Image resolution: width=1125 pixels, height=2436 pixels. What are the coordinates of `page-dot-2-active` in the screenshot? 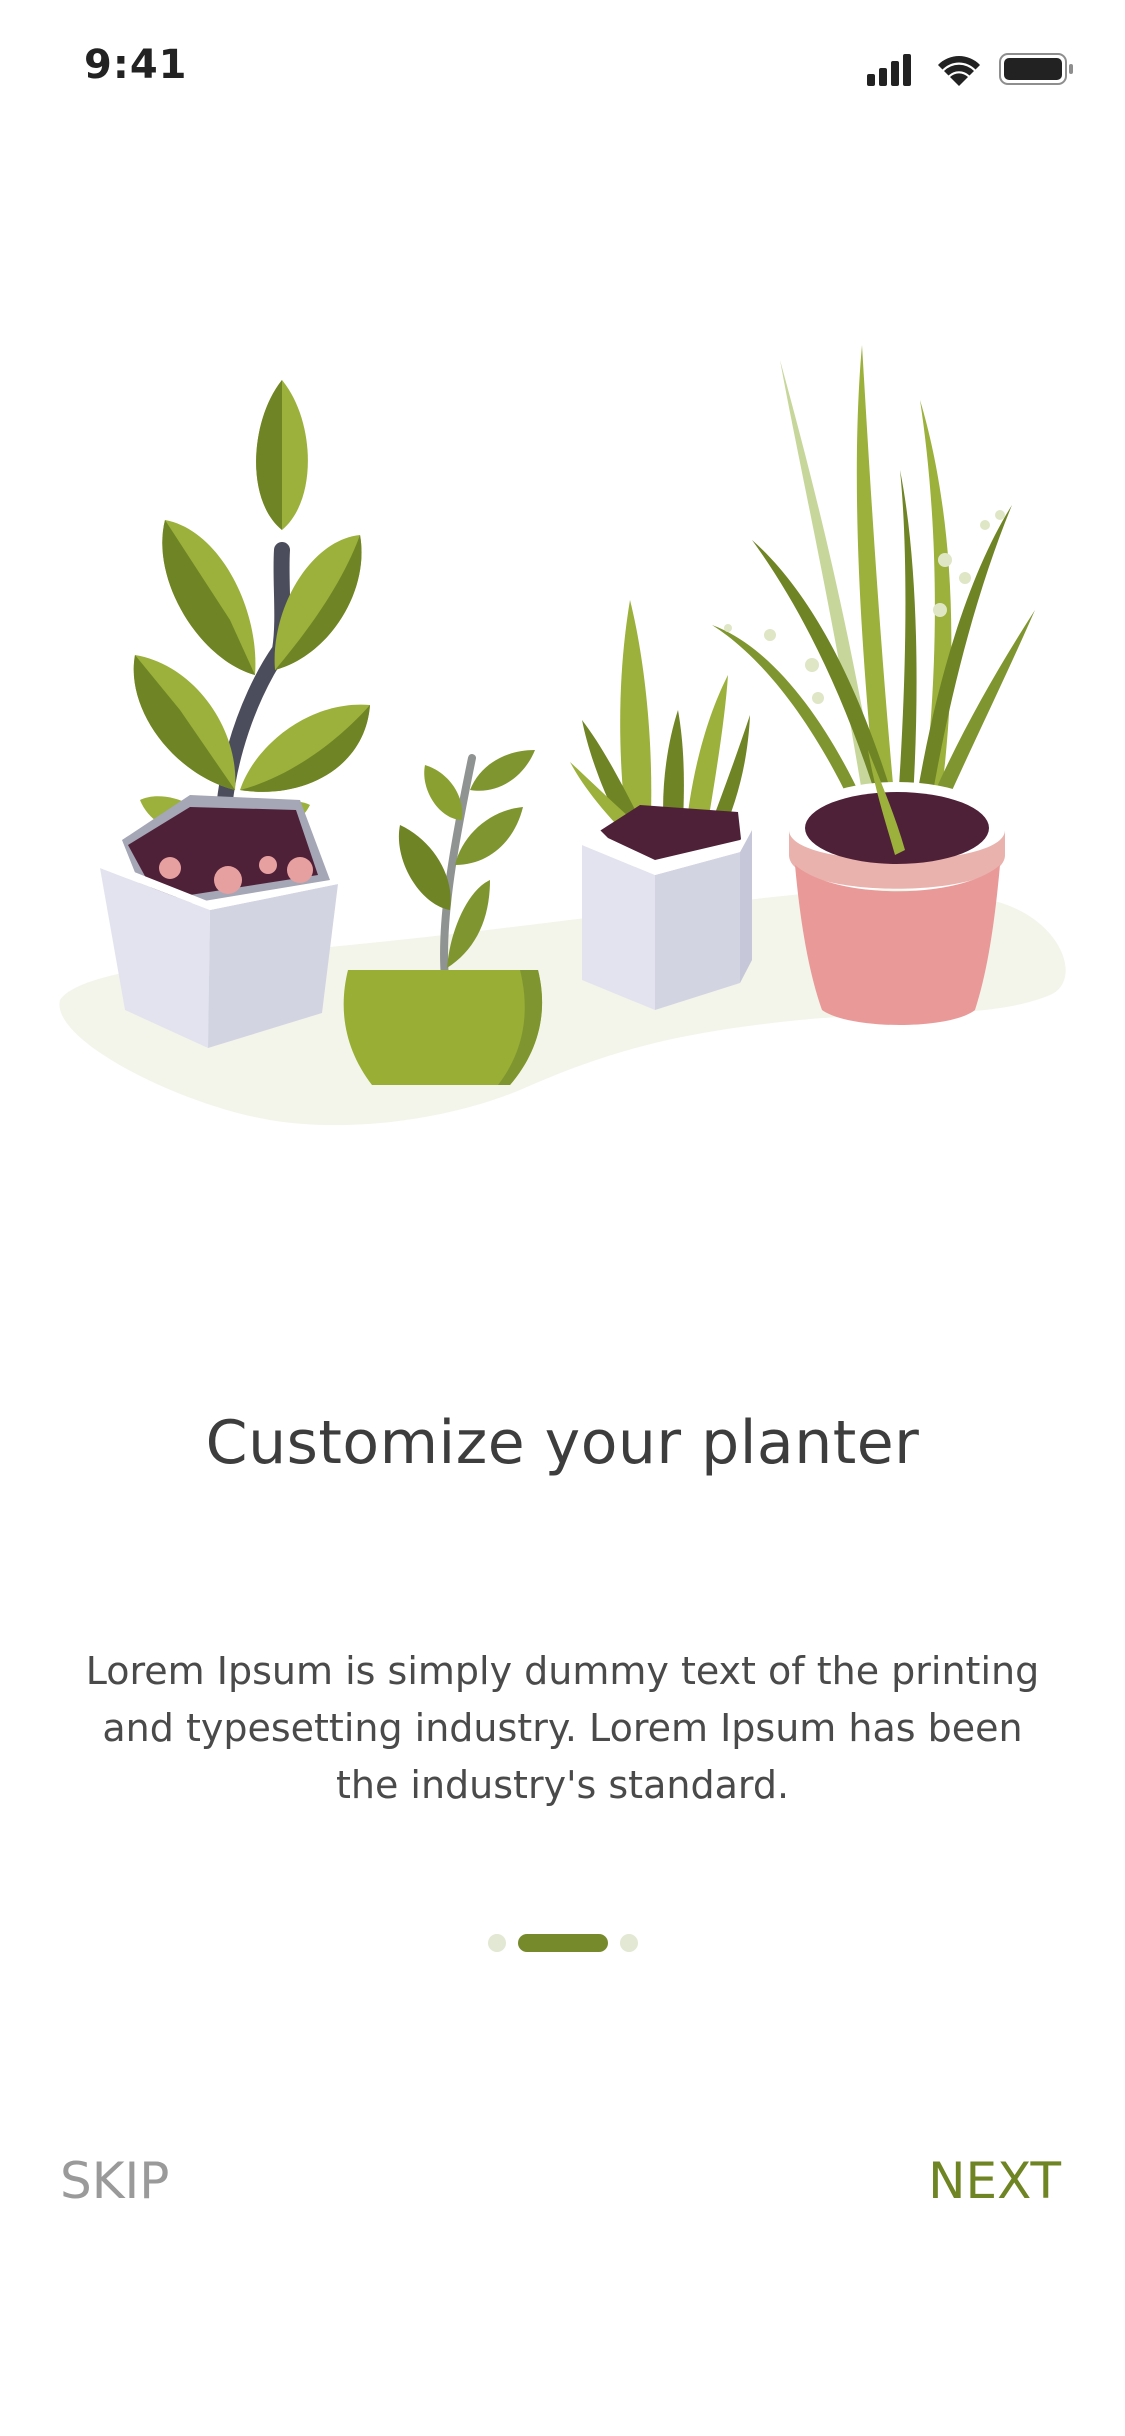 It's located at (562, 1943).